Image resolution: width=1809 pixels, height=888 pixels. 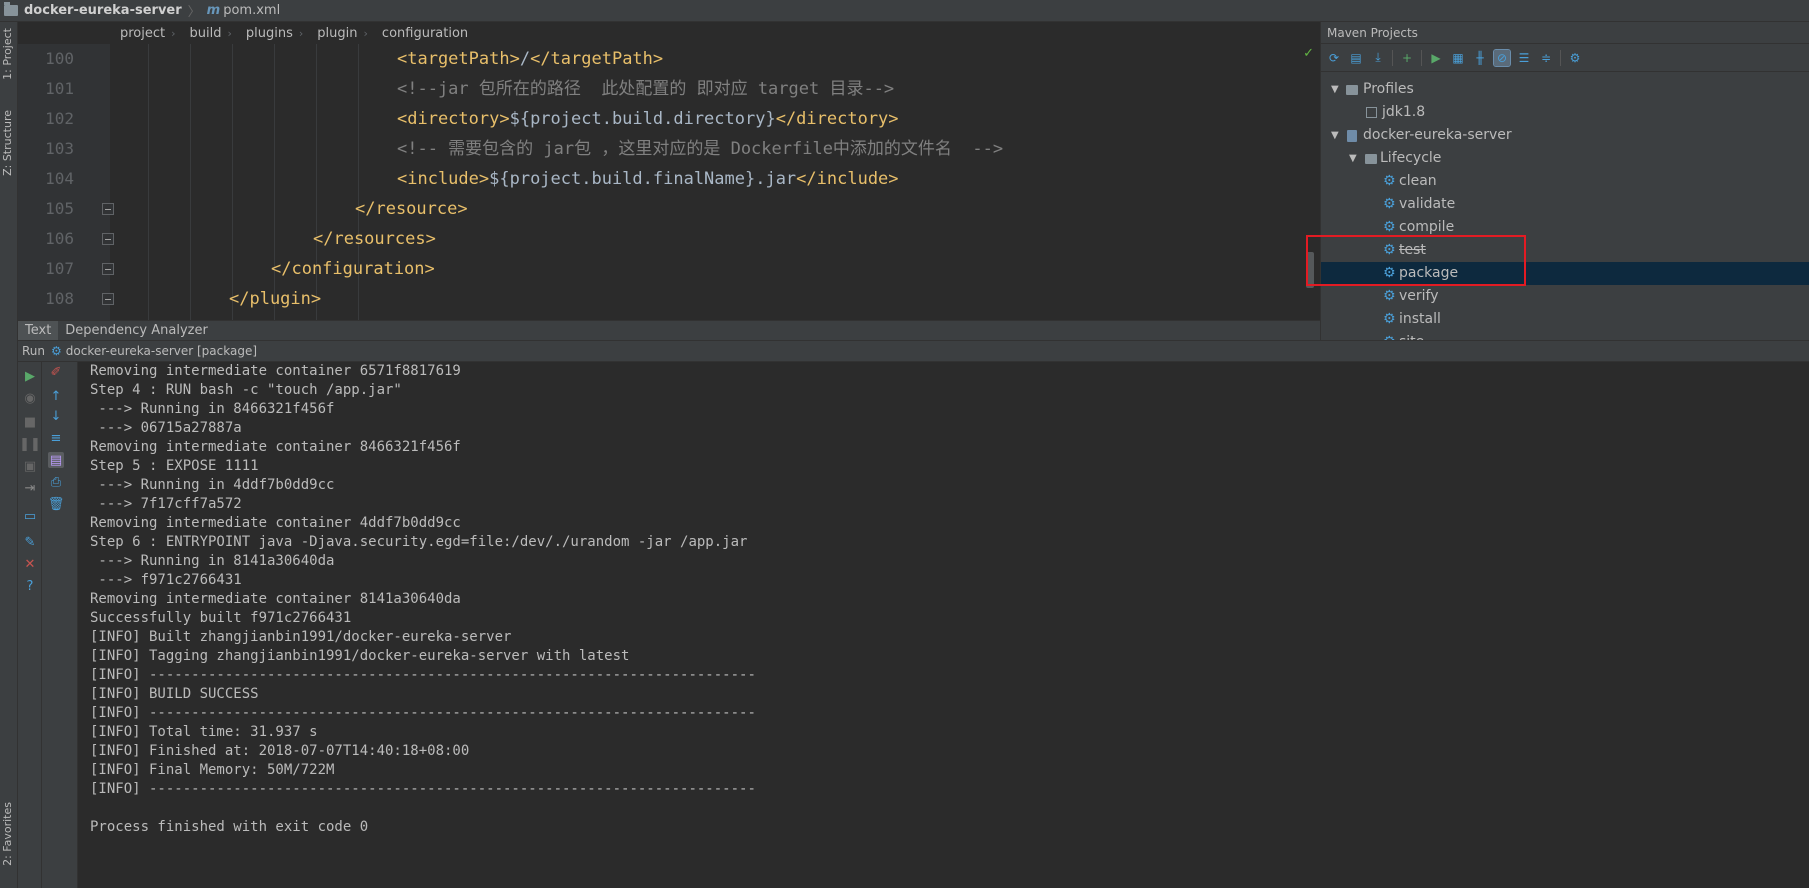 What do you see at coordinates (1565, 89) in the screenshot?
I see `tree-node-profiles: ▼ Profiles` at bounding box center [1565, 89].